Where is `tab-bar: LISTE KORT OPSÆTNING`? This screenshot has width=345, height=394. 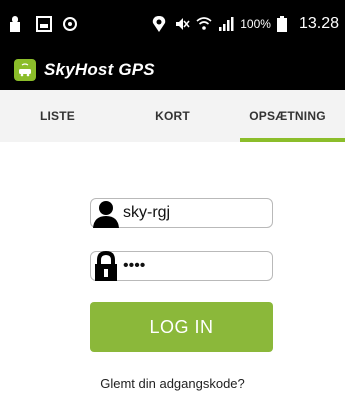
tab-bar: LISTE KORT OPSÆTNING is located at coordinates (172, 116).